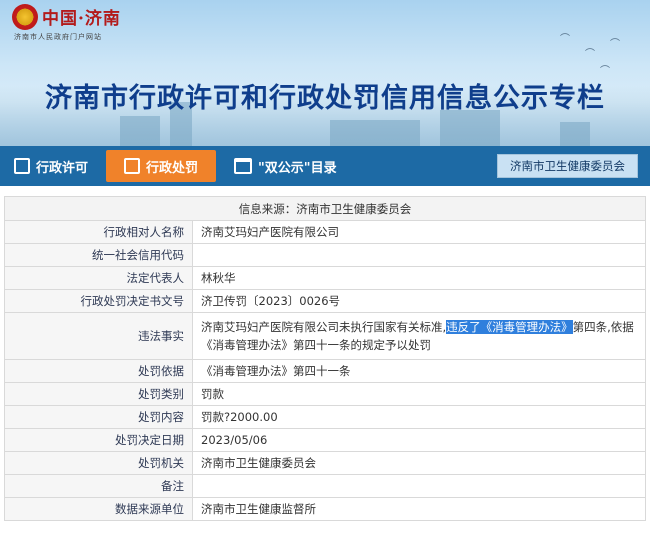 This screenshot has height=544, width=650. I want to click on site-logo-subtitle: 济南市人民政府门户网站, so click(58, 37).